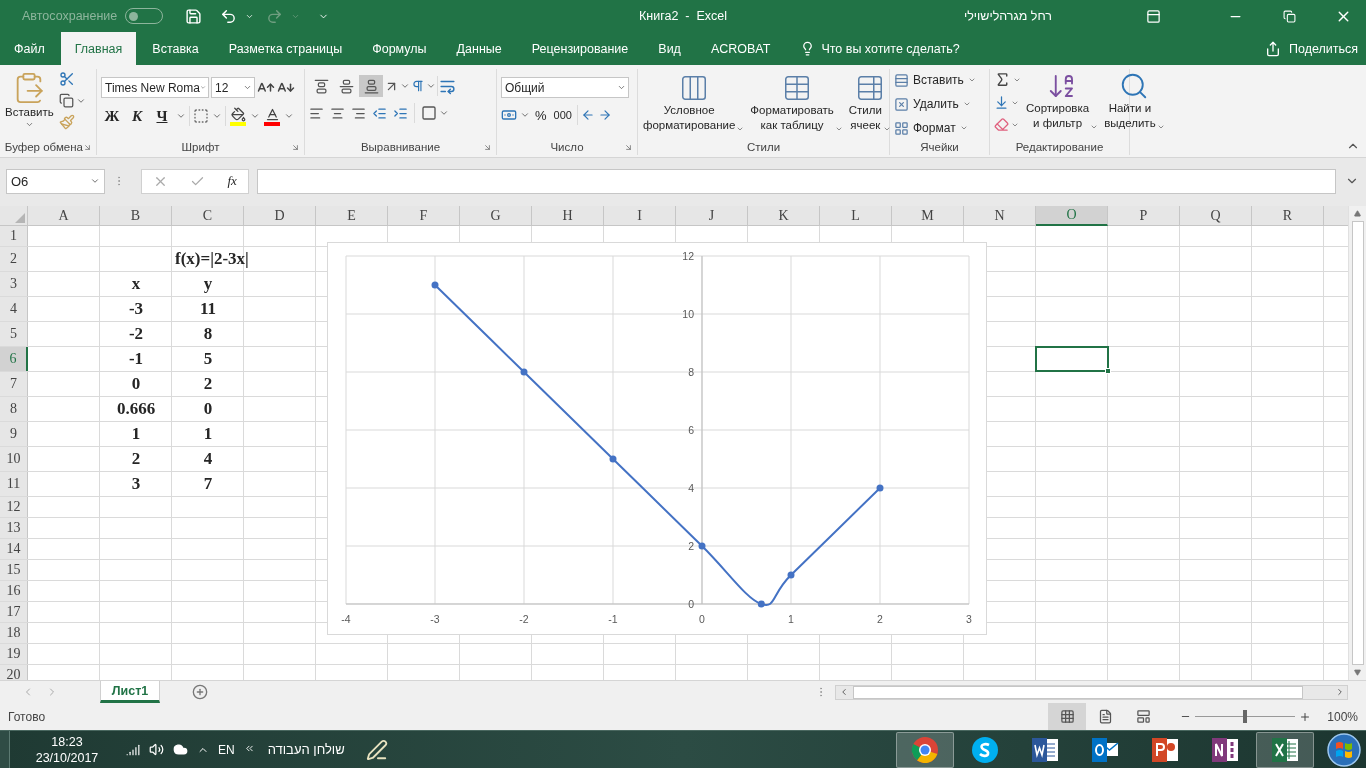  Describe the element at coordinates (1091, 692) in the screenshot. I see `horizontal-scrollbar` at that location.